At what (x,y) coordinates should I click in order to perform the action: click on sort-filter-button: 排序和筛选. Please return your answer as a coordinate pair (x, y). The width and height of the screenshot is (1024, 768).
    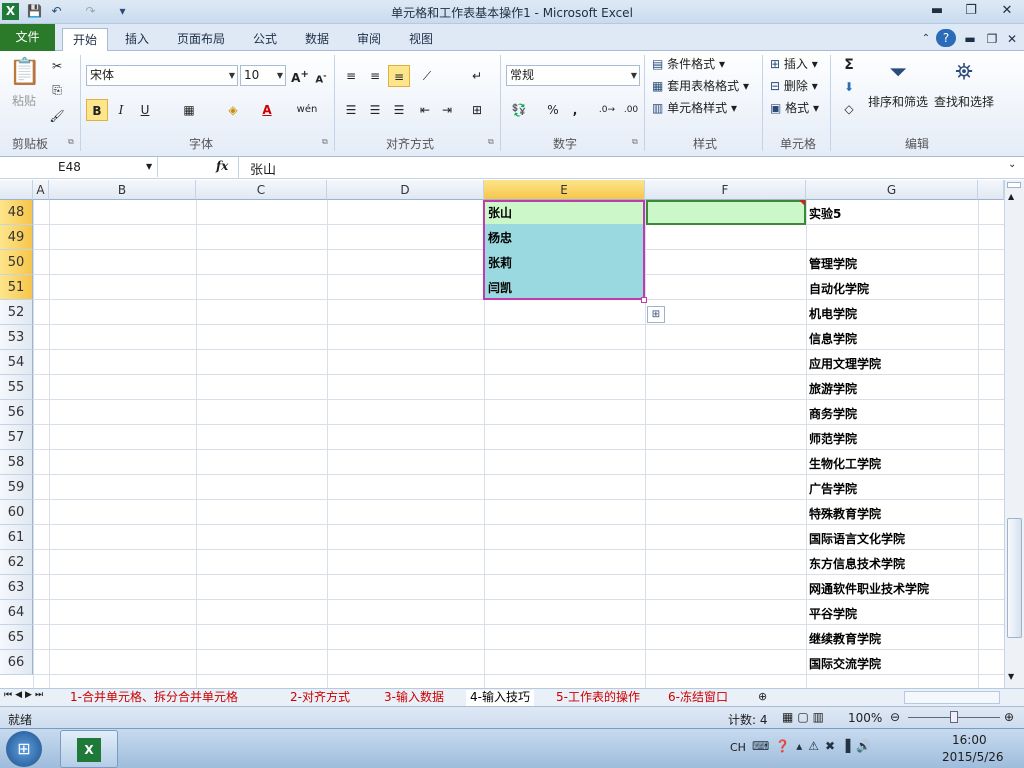
    Looking at the image, I should click on (898, 102).